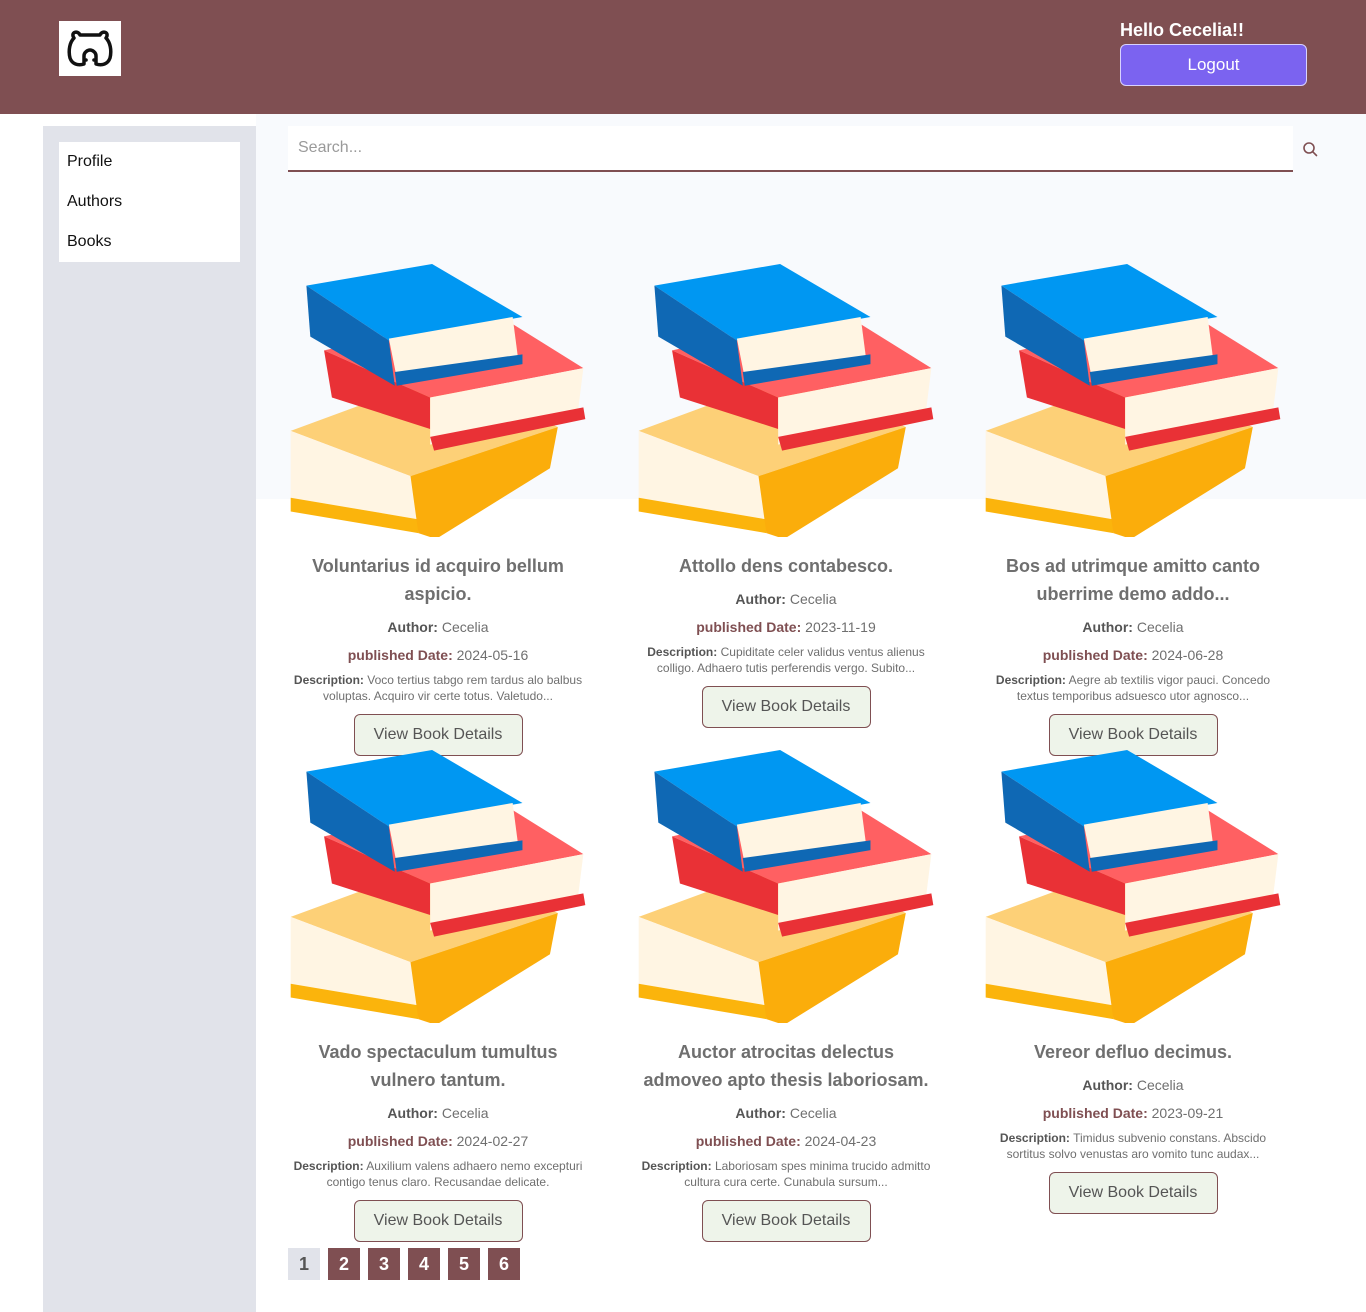 The width and height of the screenshot is (1366, 1312). Describe the element at coordinates (1133, 1113) in the screenshot. I see `book-published-date: published Date: 2023-09-21` at that location.